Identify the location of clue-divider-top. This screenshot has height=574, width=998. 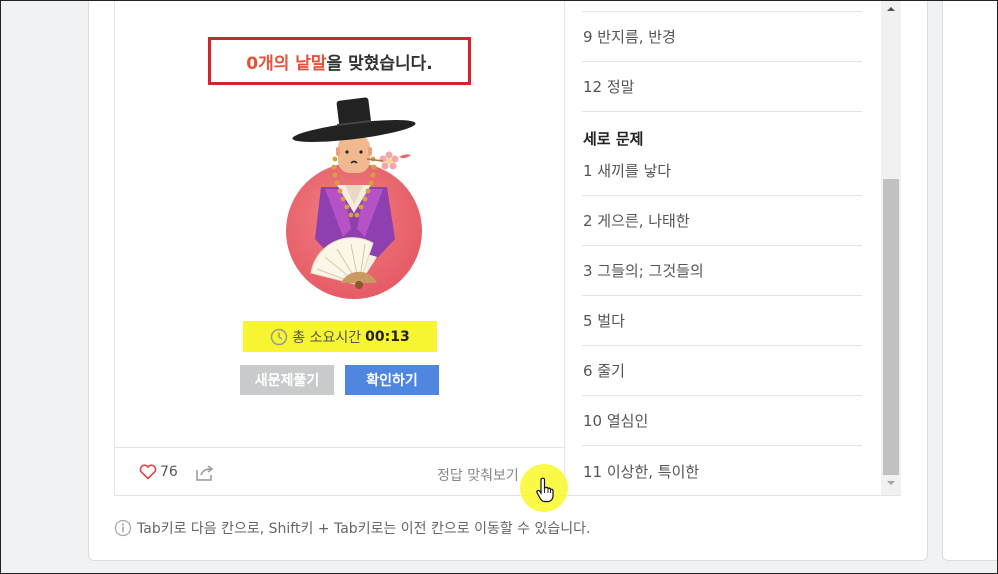
(722, 6).